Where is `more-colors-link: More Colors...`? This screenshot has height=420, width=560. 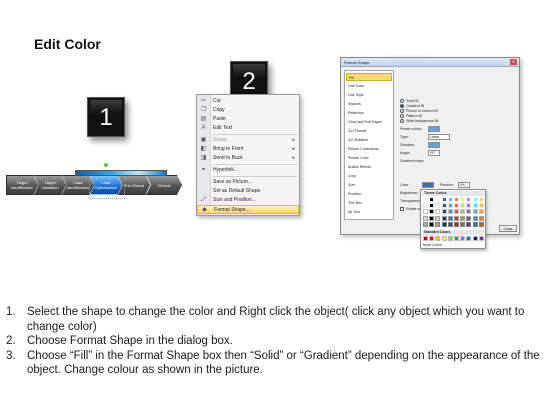
more-colors-link: More Colors... is located at coordinates (433, 245).